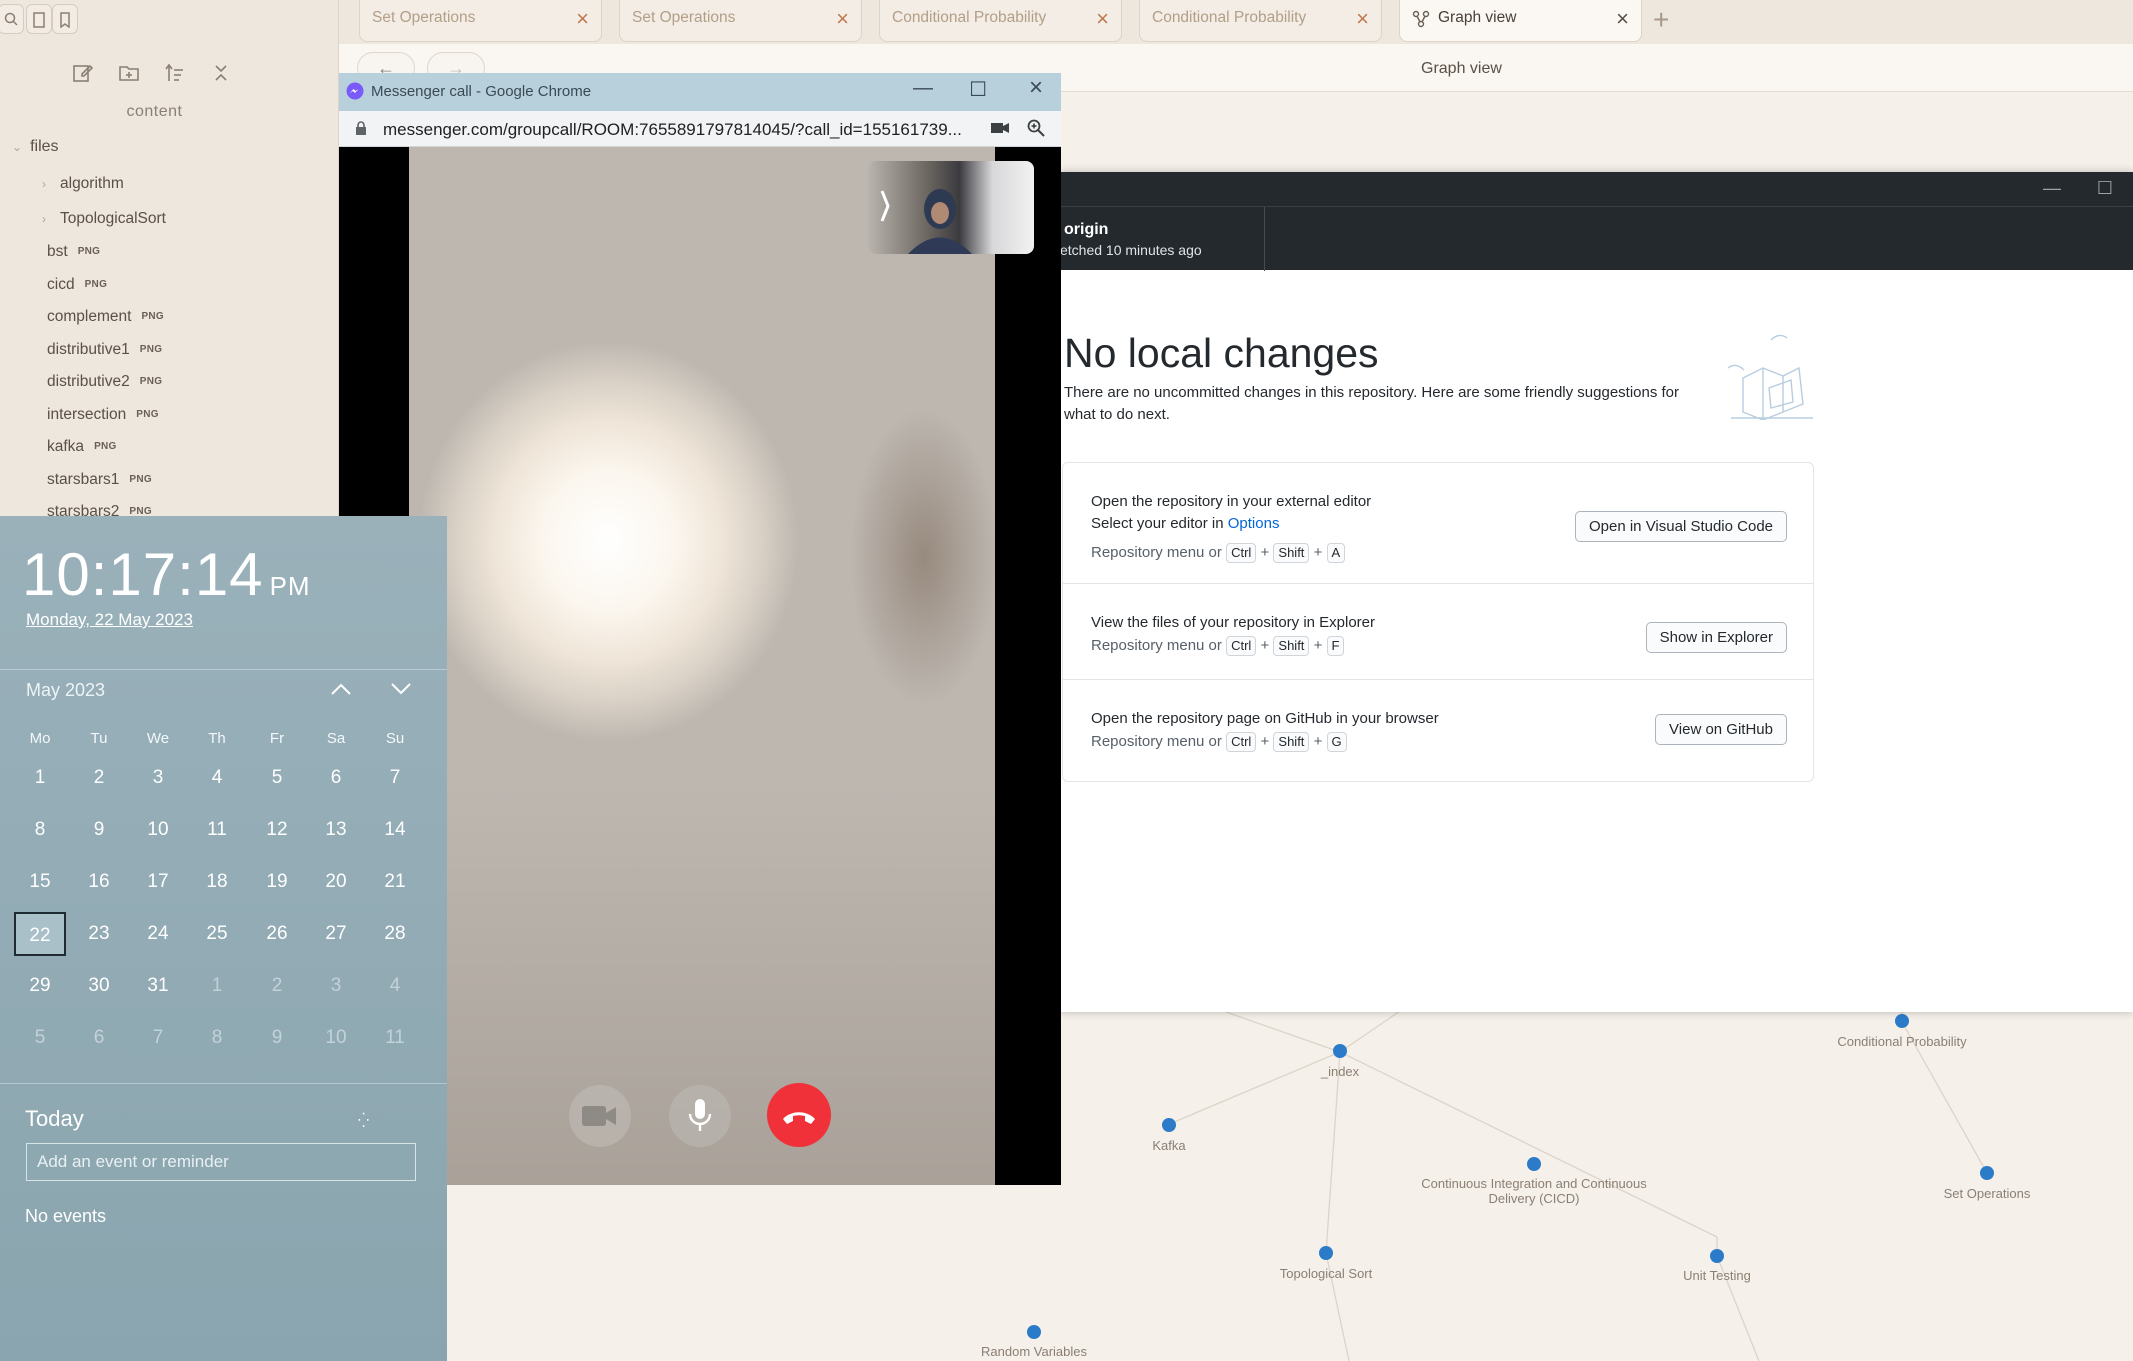 This screenshot has height=1361, width=2133. I want to click on collapse-all-icon, so click(223, 75).